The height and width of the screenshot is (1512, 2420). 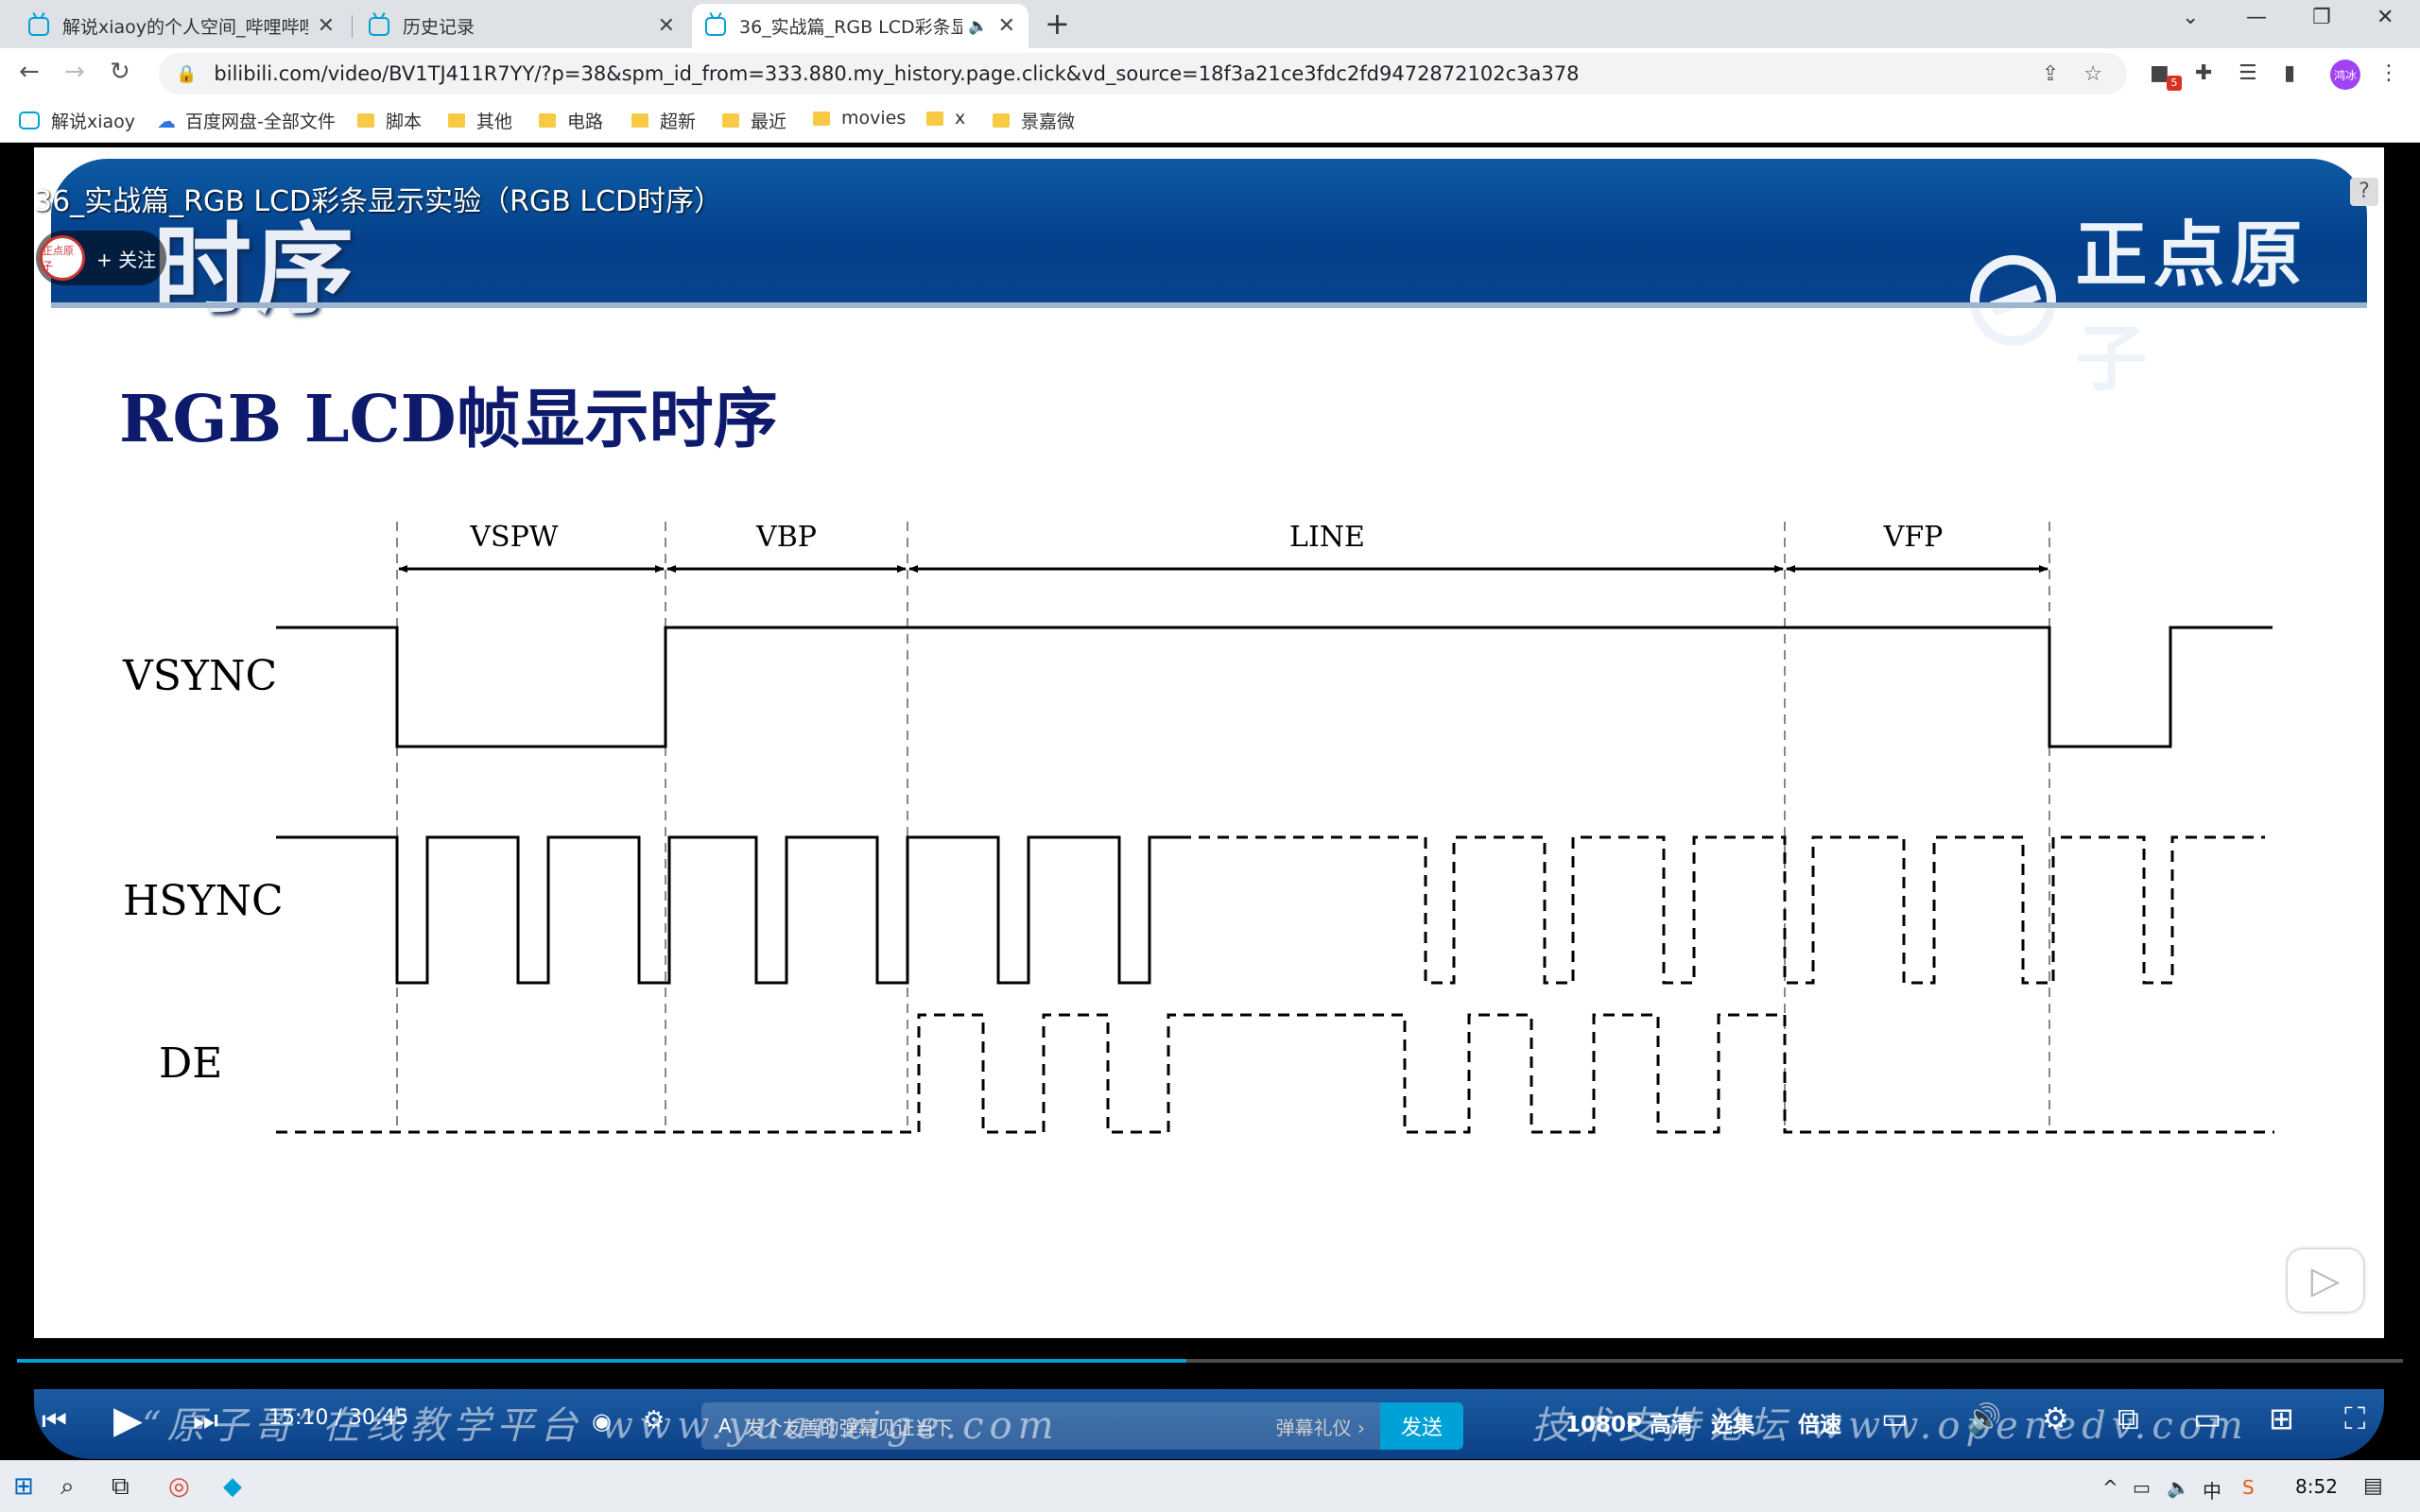 What do you see at coordinates (851, 27) in the screenshot?
I see `tab-label: 36_实战篇_RGB LCD彩条显示` at bounding box center [851, 27].